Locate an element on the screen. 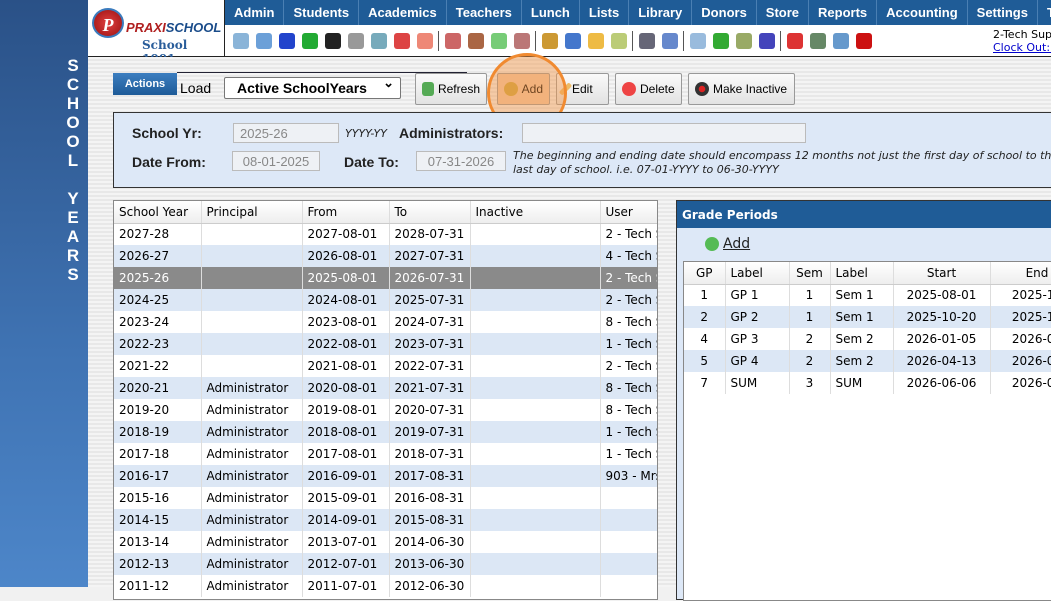 Image resolution: width=1051 pixels, height=601 pixels. table-row: 2014-15 Administrator 2014-09-01 2015-08-31 is located at coordinates (385, 520).